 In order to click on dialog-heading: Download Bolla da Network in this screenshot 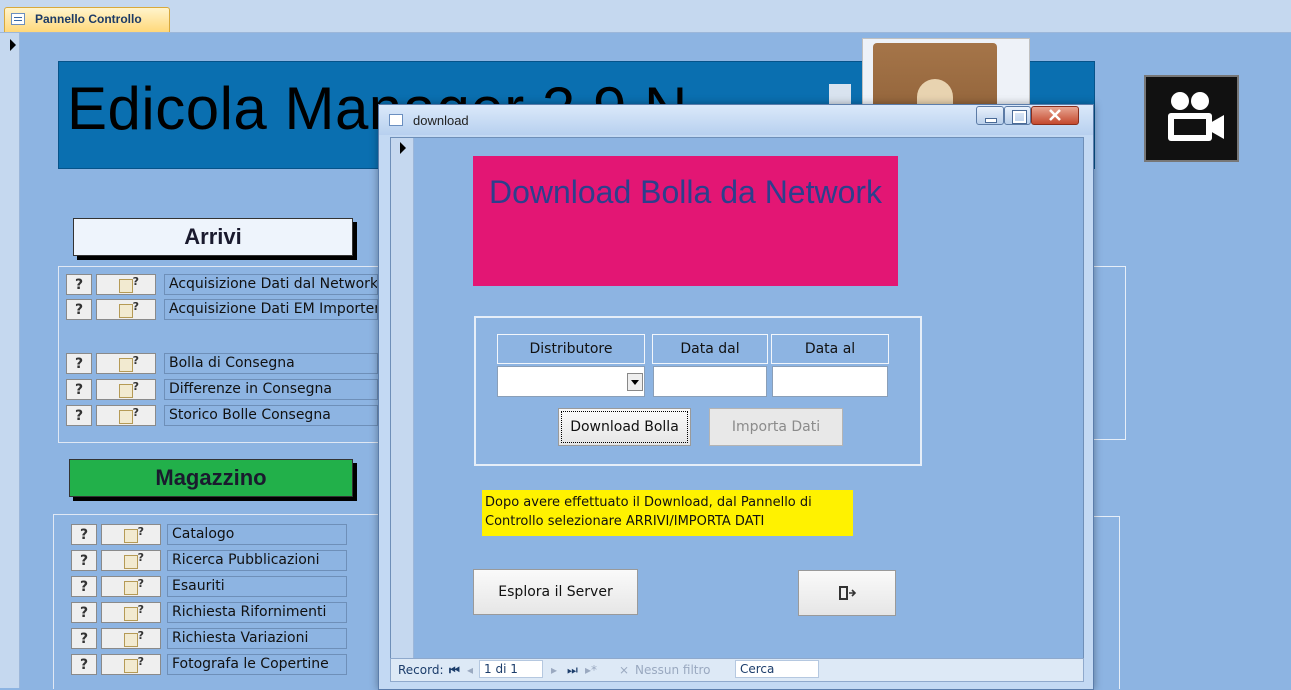, I will do `click(685, 192)`.